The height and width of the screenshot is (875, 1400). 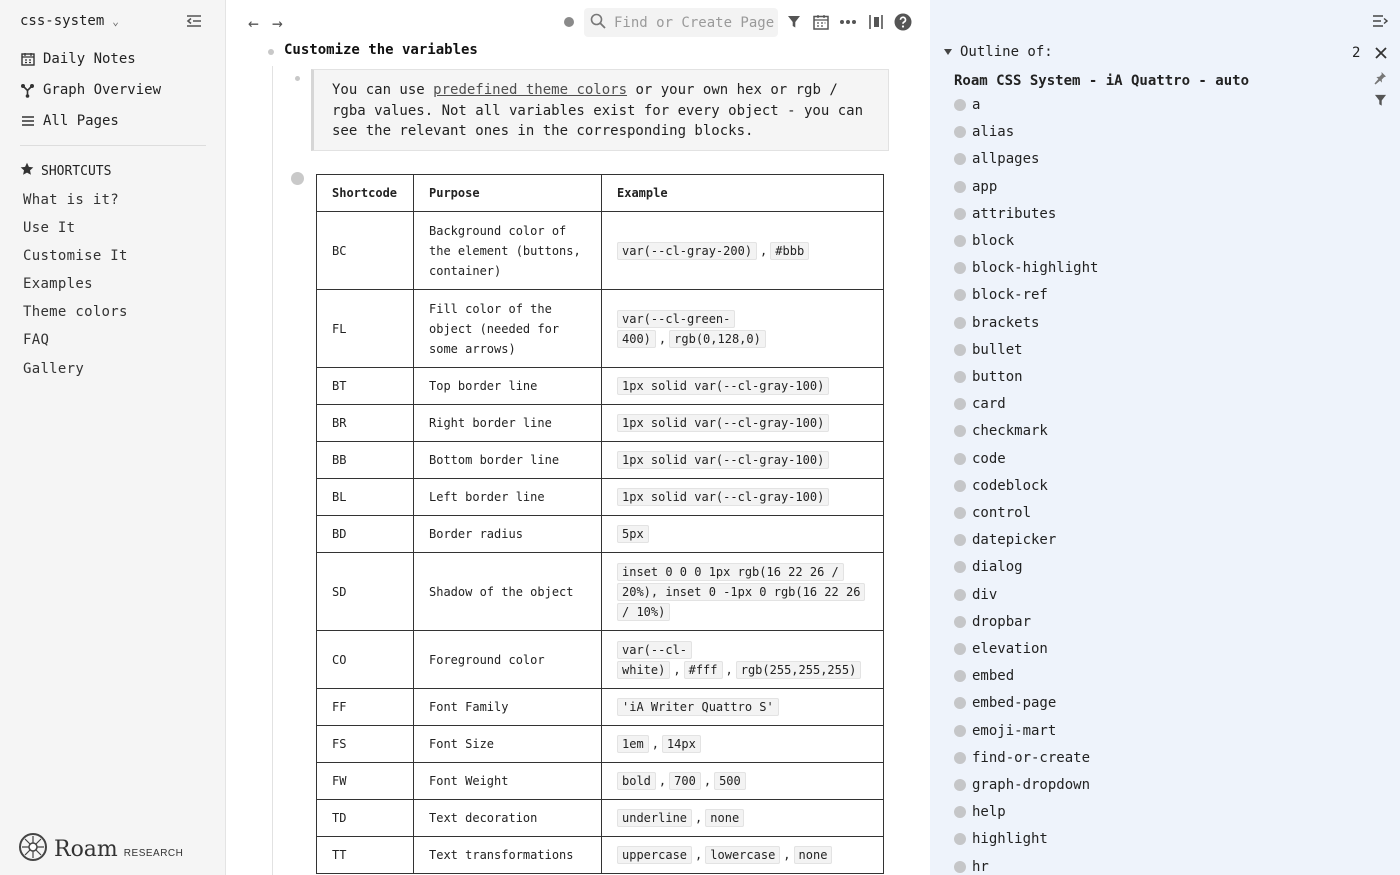 I want to click on outline-item: dialog, so click(x=988, y=567).